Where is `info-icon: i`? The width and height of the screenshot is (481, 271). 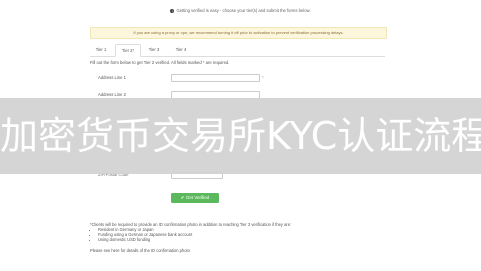 info-icon: i is located at coordinates (172, 10).